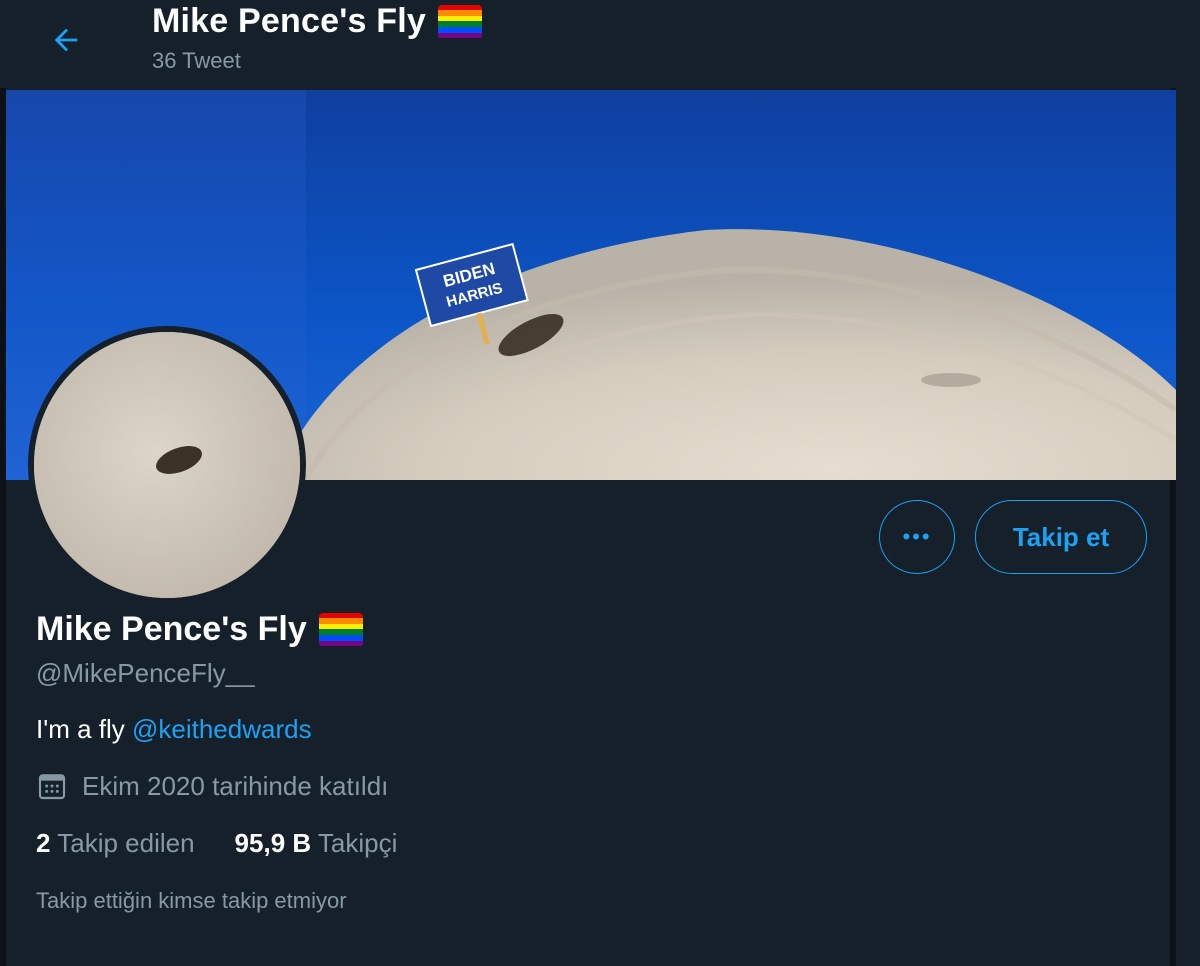  What do you see at coordinates (84, 729) in the screenshot?
I see `bio-text: I'm a fly` at bounding box center [84, 729].